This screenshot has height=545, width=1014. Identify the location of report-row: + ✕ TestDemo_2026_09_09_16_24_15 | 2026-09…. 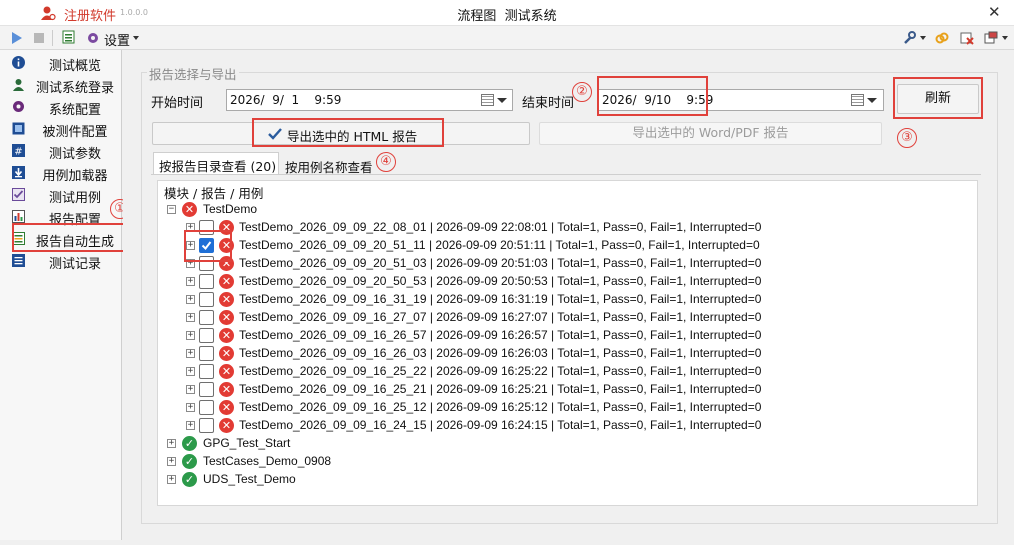
(558, 426).